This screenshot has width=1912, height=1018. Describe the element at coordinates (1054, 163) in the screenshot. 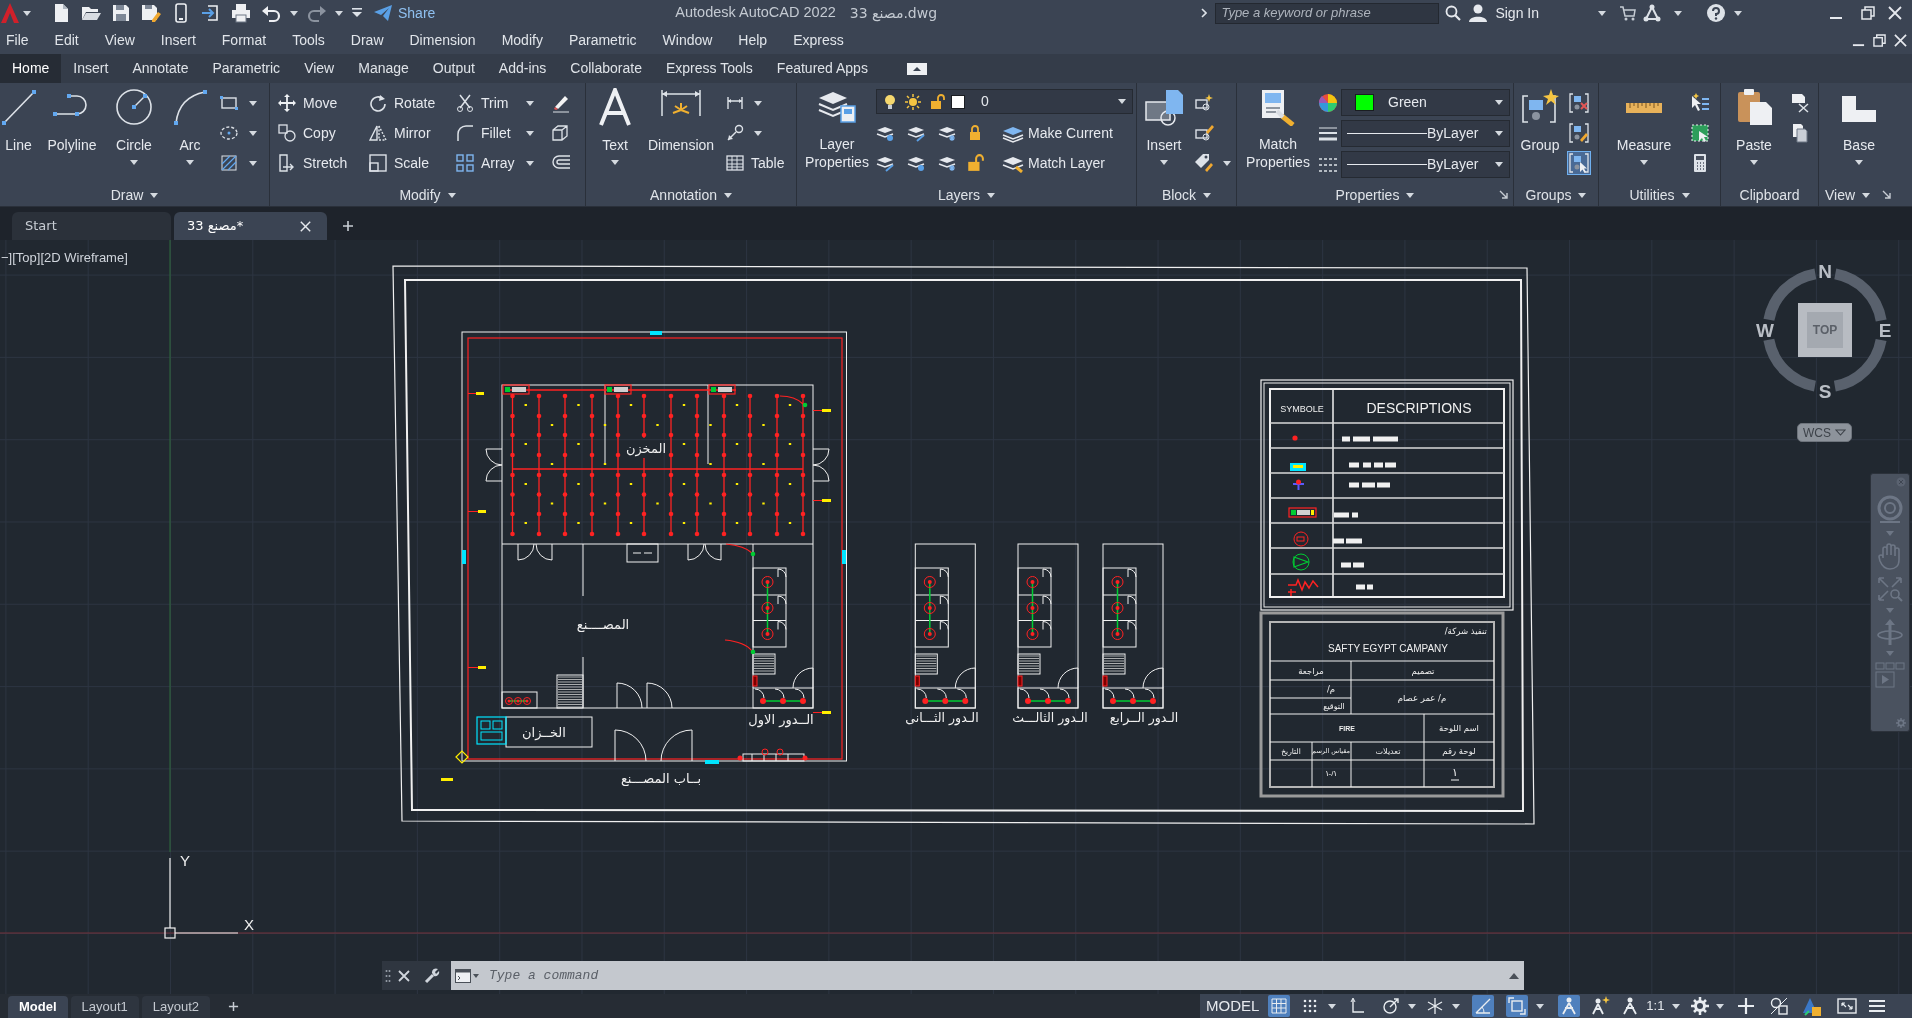

I see `match-layer-button: Match Layer` at that location.